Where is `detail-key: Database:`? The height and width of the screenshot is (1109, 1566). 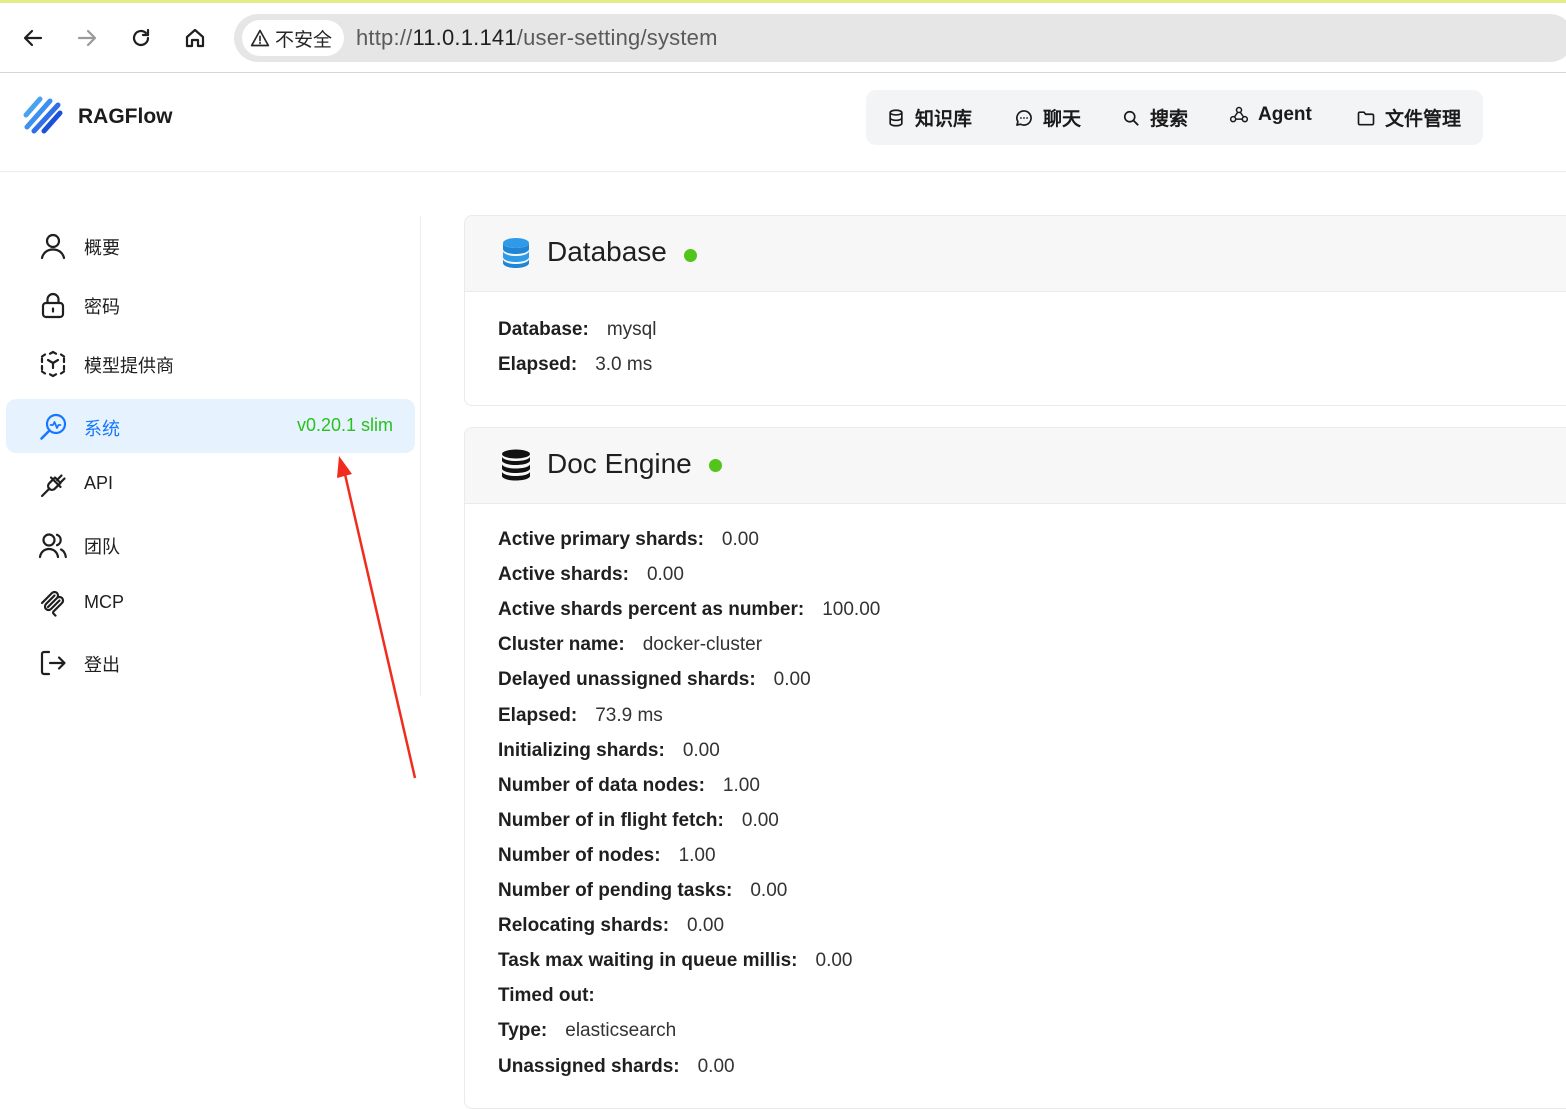
detail-key: Database: is located at coordinates (543, 329).